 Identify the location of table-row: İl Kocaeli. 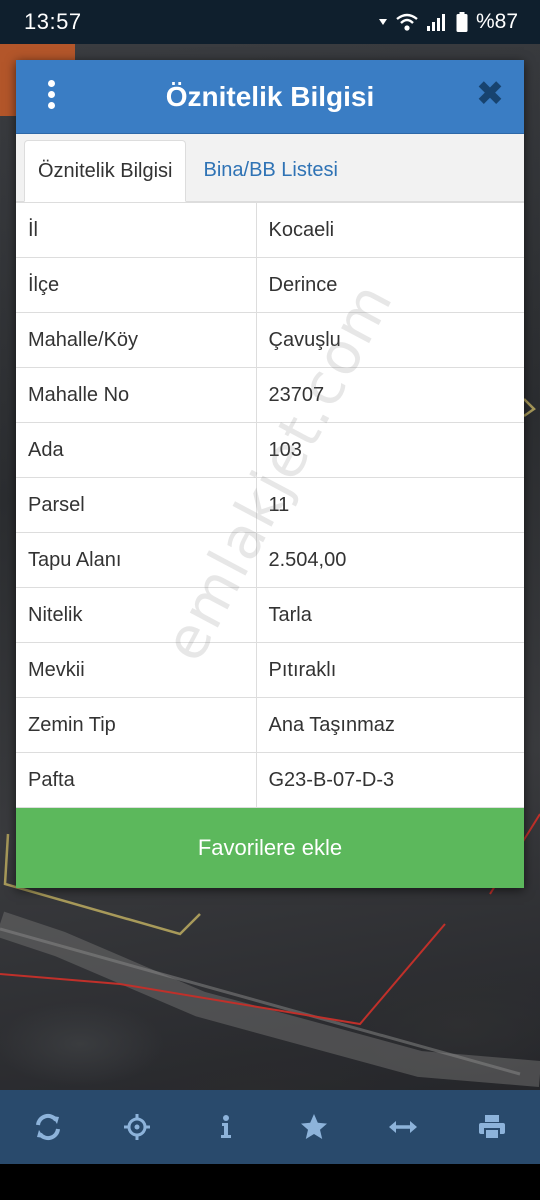
(270, 230).